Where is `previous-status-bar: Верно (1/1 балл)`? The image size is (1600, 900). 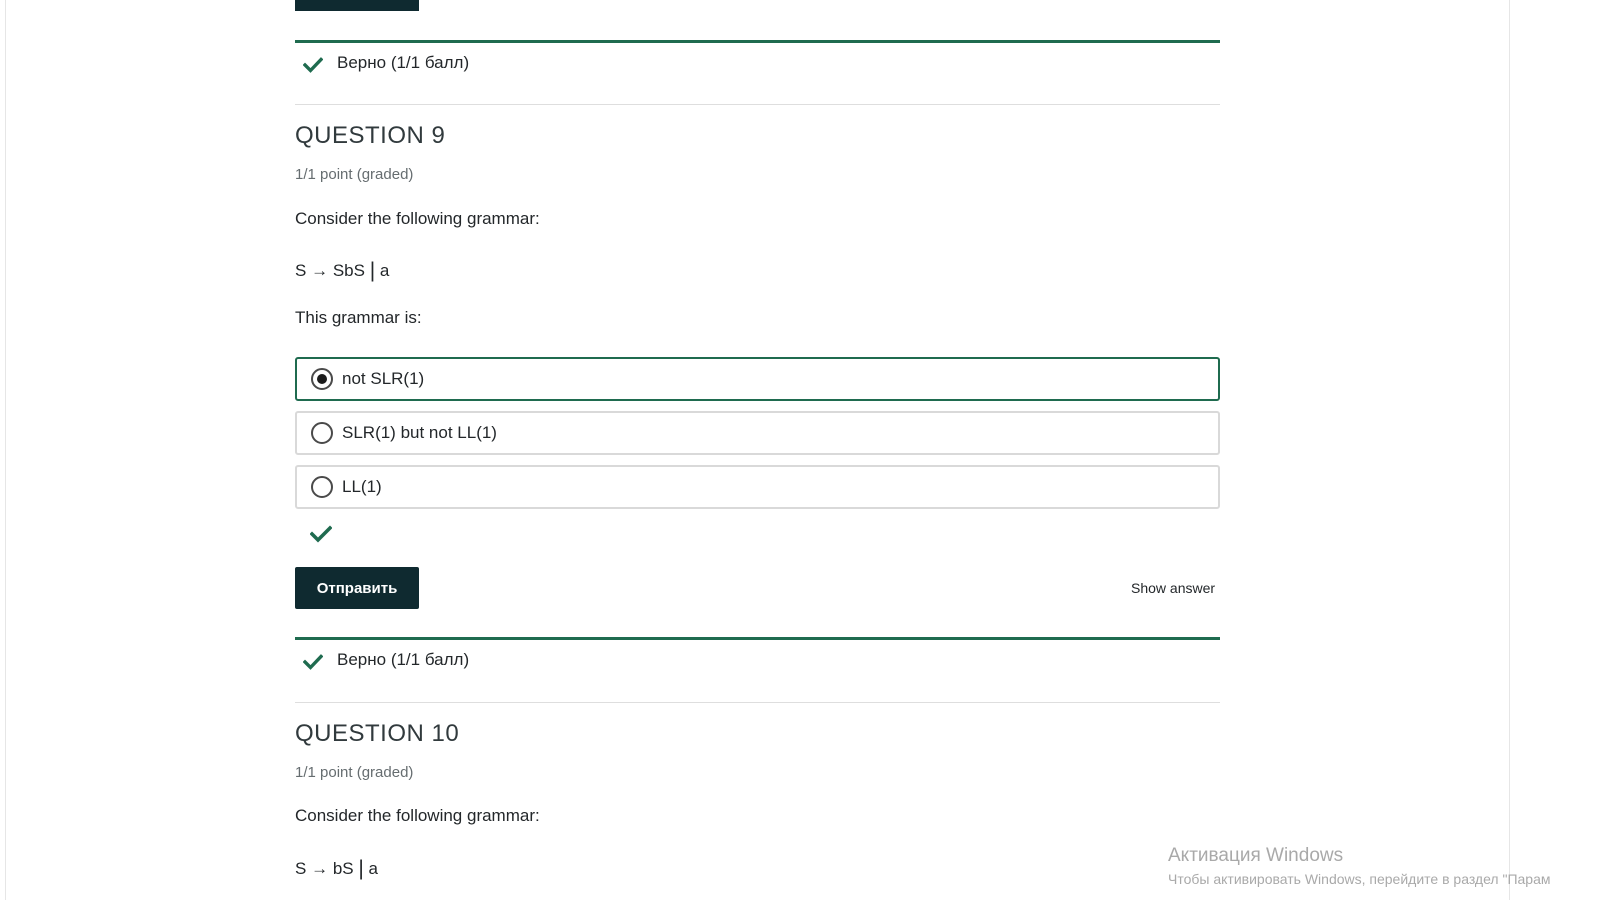
previous-status-bar: Верно (1/1 балл) is located at coordinates (757, 72).